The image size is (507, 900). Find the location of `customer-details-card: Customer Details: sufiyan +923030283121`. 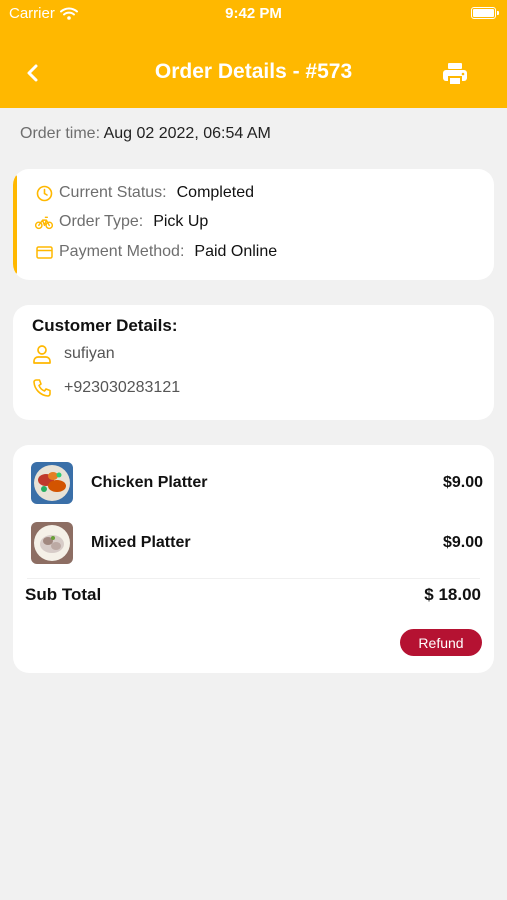

customer-details-card: Customer Details: sufiyan +923030283121 is located at coordinates (253, 362).